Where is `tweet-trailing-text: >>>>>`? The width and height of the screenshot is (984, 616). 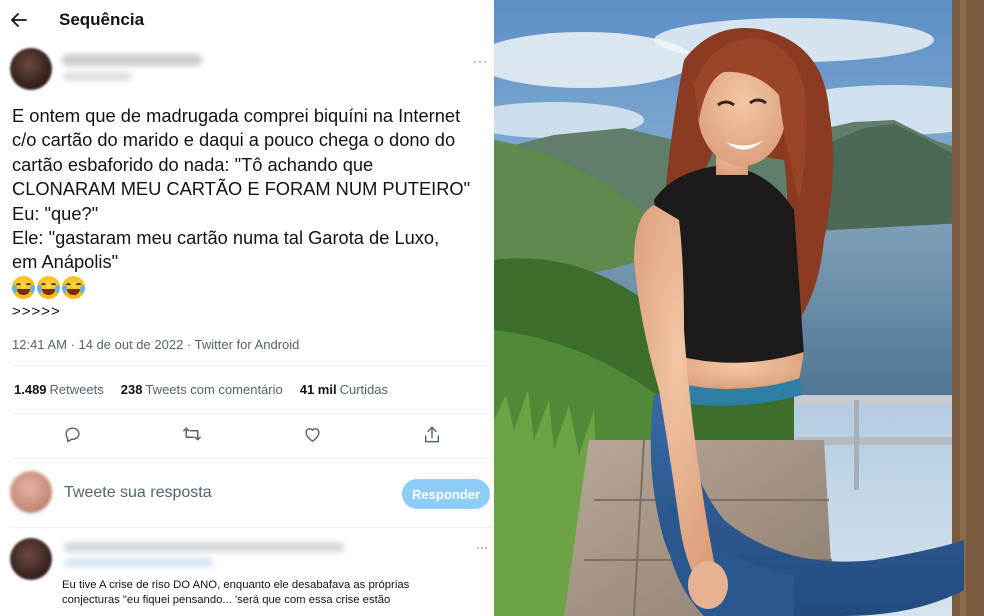
tweet-trailing-text: >>>>> is located at coordinates (36, 311).